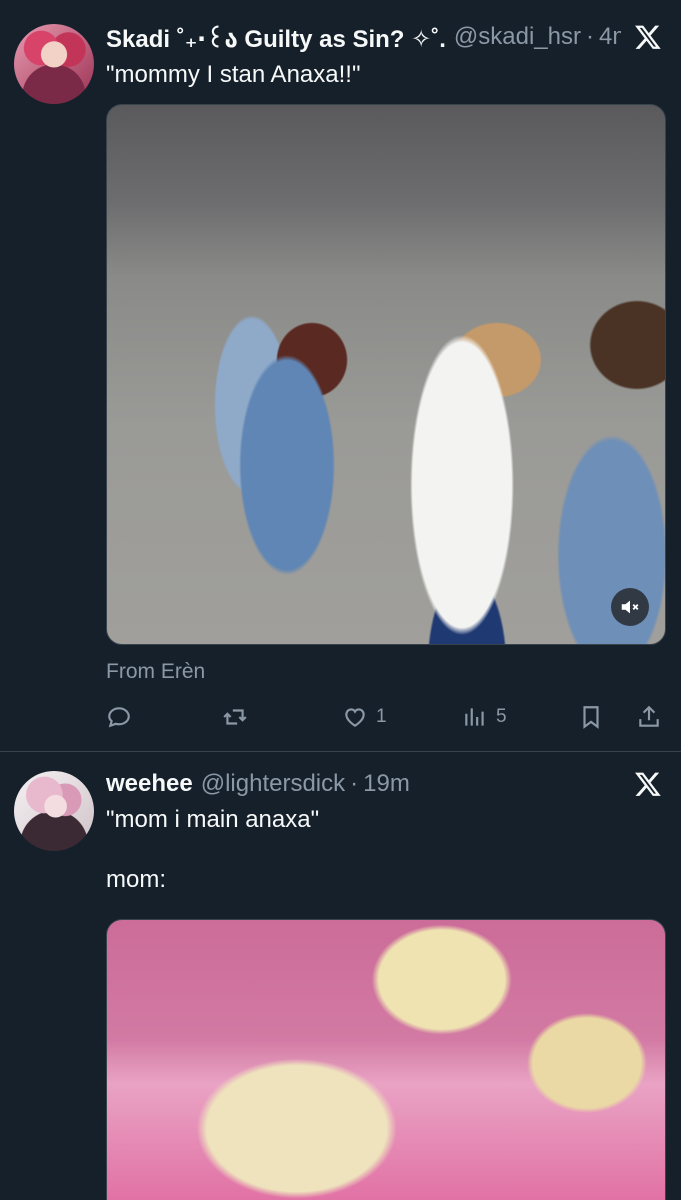 The image size is (681, 1200). Describe the element at coordinates (119, 717) in the screenshot. I see `reply-icon` at that location.